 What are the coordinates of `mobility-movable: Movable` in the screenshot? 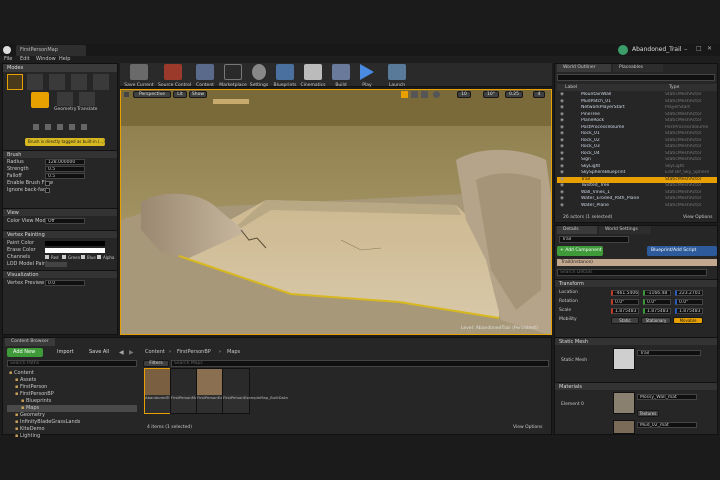 It's located at (688, 320).